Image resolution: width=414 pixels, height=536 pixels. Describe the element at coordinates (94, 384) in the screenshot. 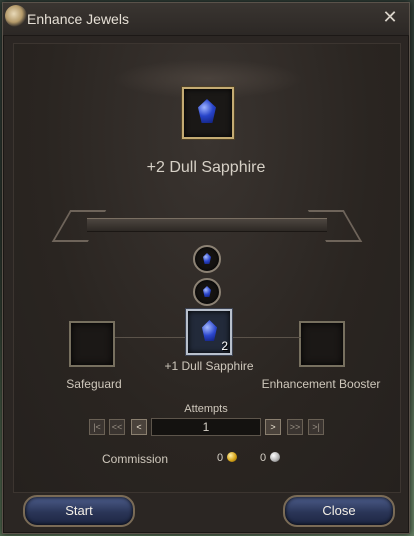

I see `safeguard-label: Safeguard` at that location.